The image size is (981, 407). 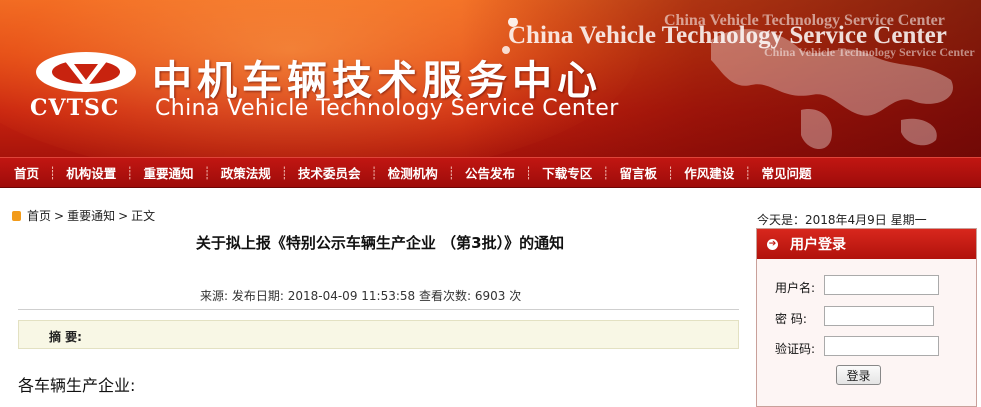 What do you see at coordinates (639, 172) in the screenshot?
I see `nav-item-guestbook: 留言板` at bounding box center [639, 172].